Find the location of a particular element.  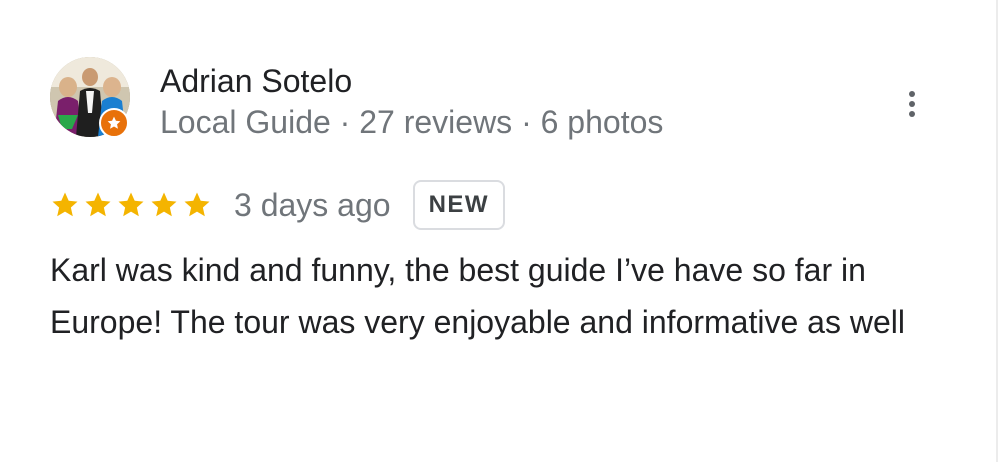

new-badge: NEW is located at coordinates (459, 205).